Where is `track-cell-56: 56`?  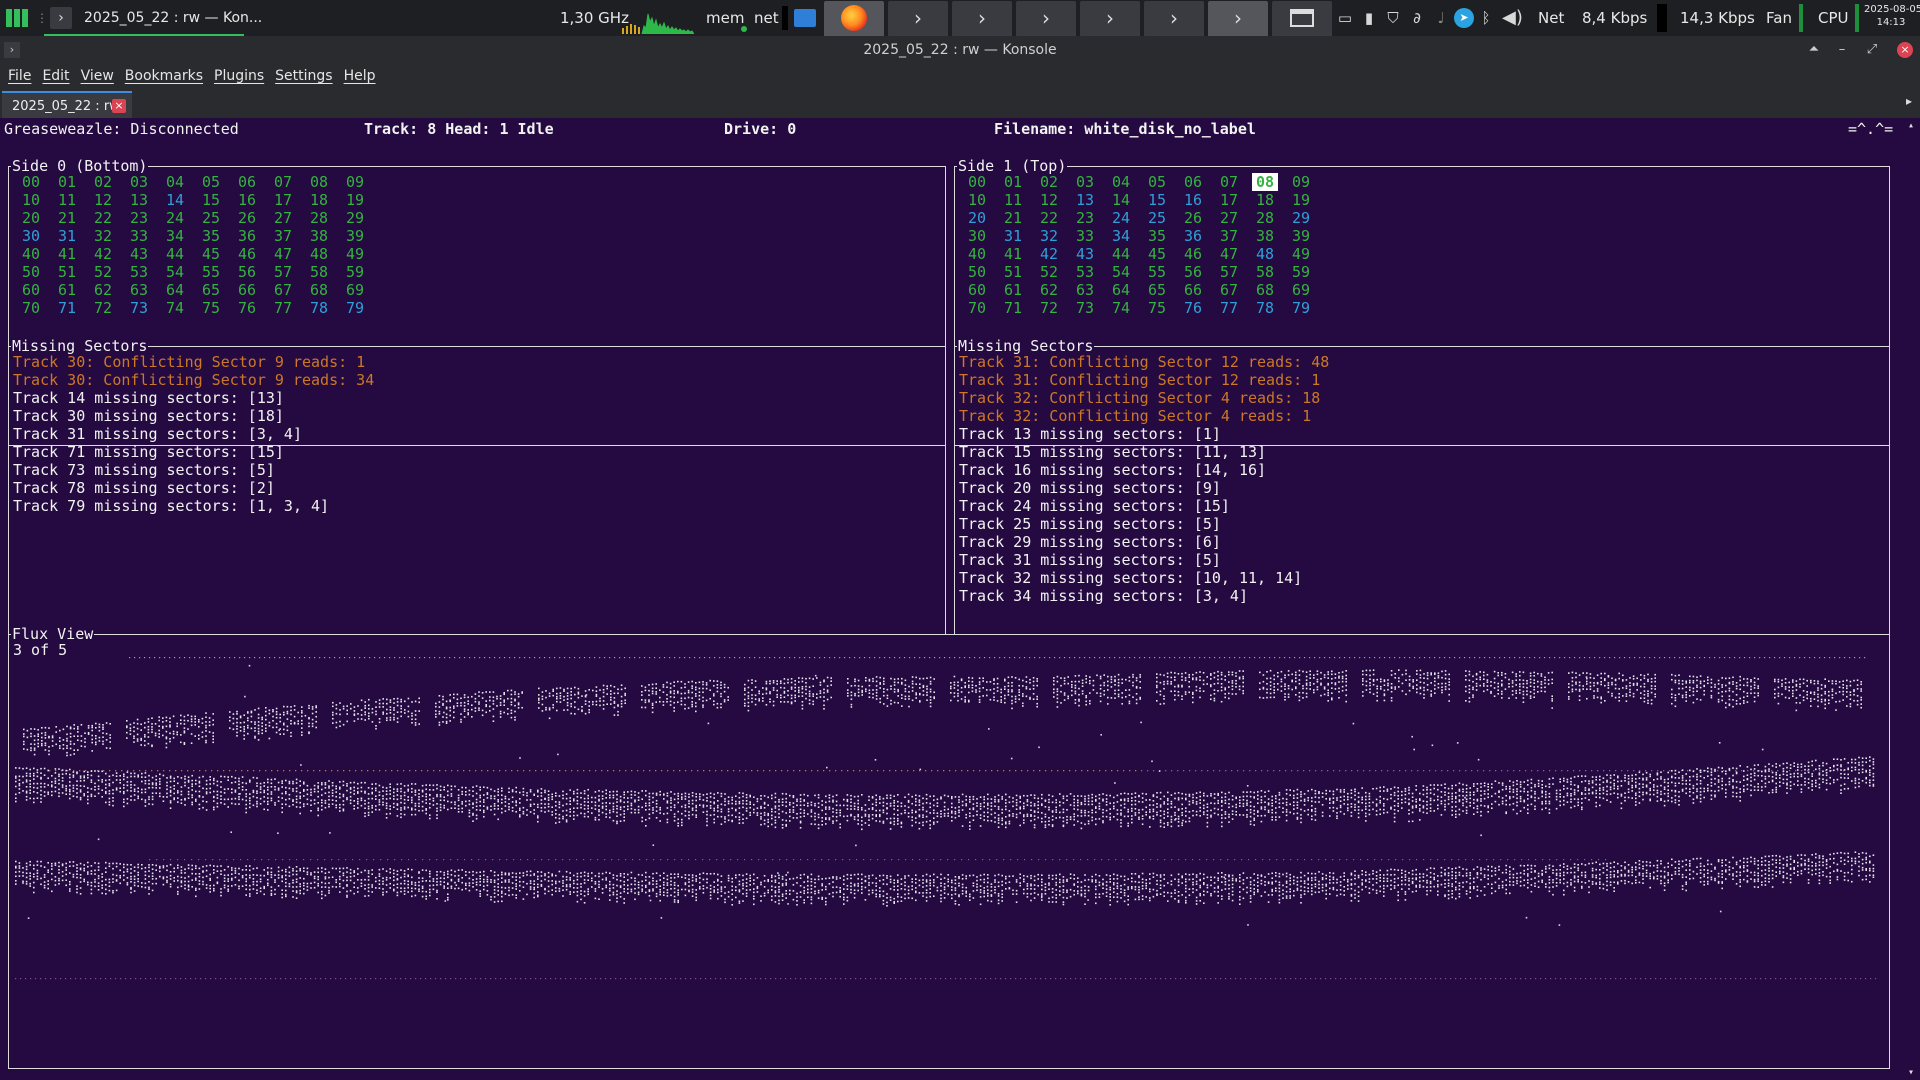 track-cell-56: 56 is located at coordinates (247, 272).